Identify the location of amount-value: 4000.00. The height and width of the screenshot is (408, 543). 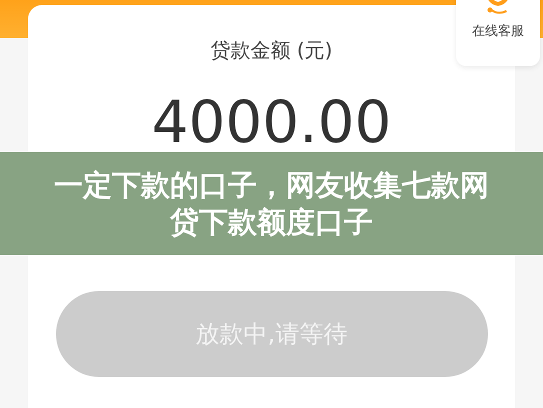
(272, 122).